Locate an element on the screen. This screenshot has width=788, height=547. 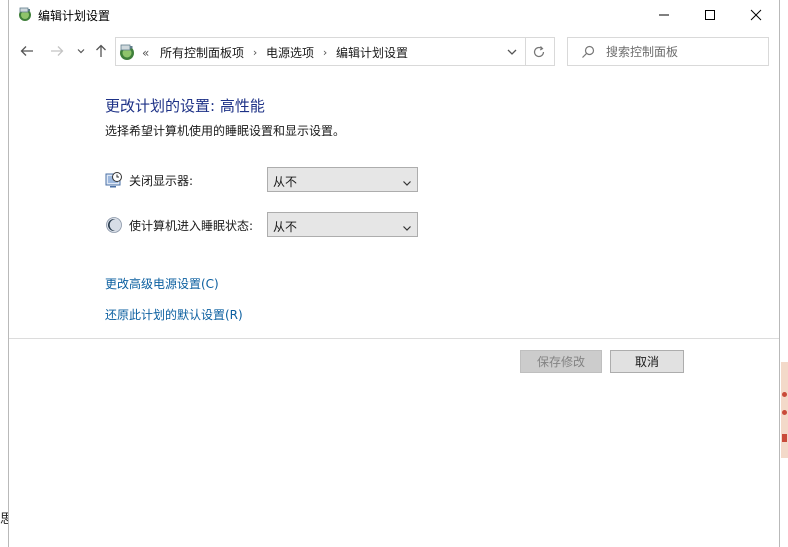
arrow-up-icon is located at coordinates (101, 50).